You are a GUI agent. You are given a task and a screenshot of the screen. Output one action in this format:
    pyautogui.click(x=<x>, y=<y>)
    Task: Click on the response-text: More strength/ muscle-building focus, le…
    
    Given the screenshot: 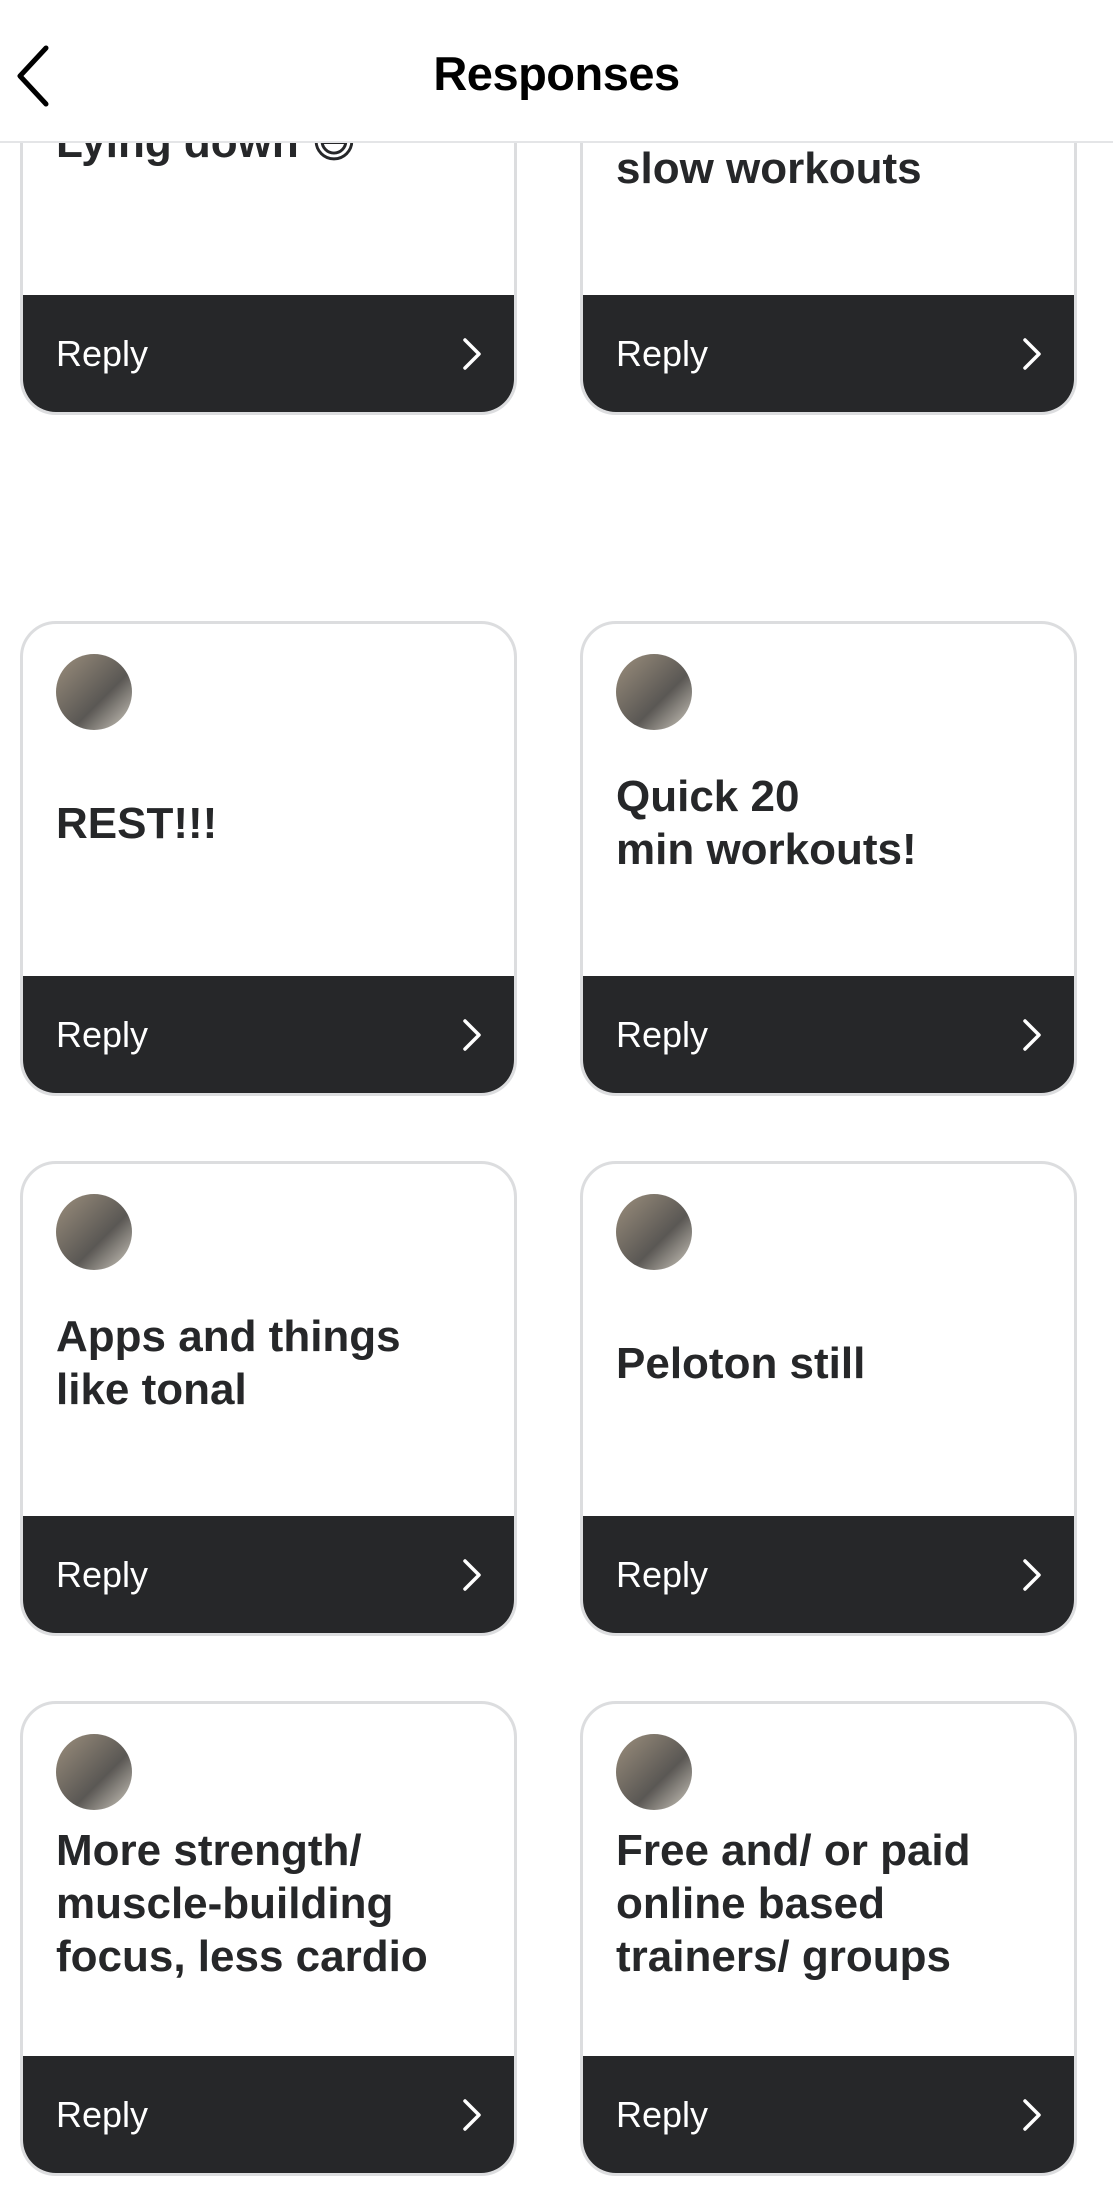 What is the action you would take?
    pyautogui.click(x=242, y=1903)
    